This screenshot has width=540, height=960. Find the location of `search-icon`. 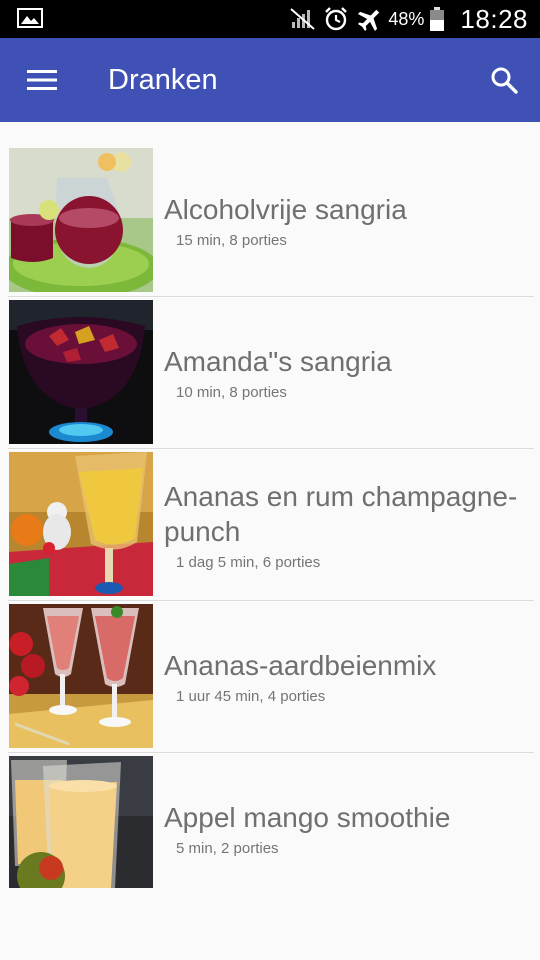

search-icon is located at coordinates (504, 80).